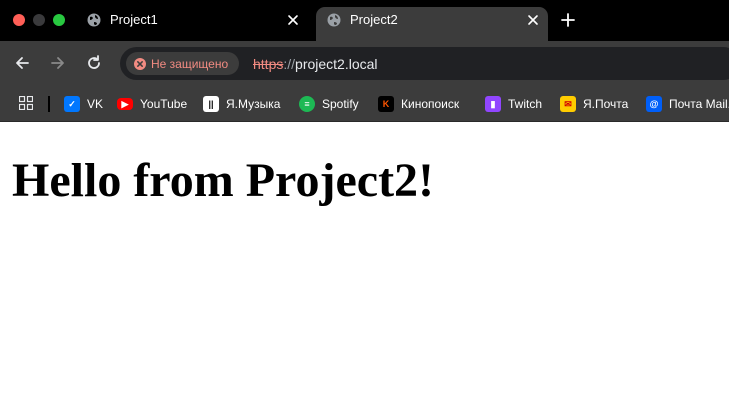 The image size is (729, 403). What do you see at coordinates (307, 104) in the screenshot?
I see `spotify-icon: ≡` at bounding box center [307, 104].